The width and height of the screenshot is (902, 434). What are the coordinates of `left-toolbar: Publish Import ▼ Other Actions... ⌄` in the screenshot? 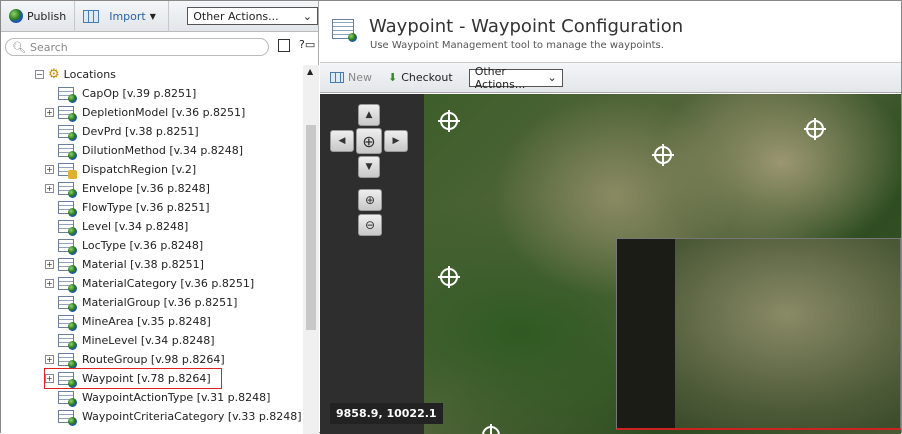 It's located at (159, 16).